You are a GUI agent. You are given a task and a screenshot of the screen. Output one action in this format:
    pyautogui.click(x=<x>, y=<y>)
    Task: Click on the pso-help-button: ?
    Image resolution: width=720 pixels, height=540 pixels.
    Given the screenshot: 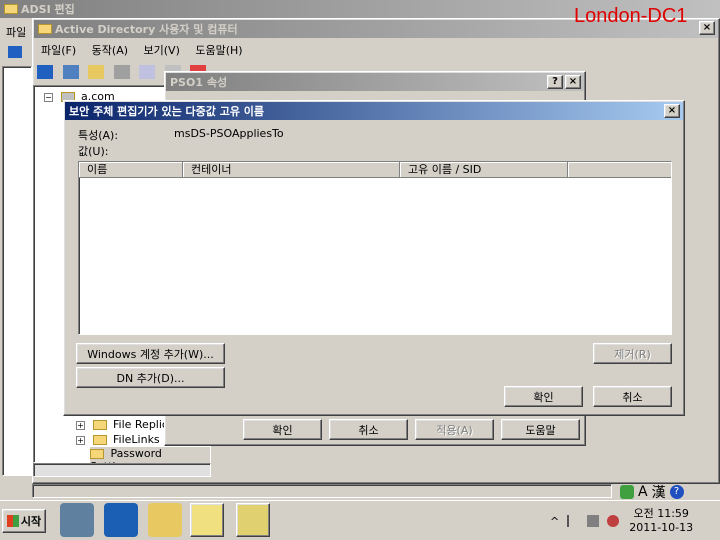 What is the action you would take?
    pyautogui.click(x=555, y=82)
    